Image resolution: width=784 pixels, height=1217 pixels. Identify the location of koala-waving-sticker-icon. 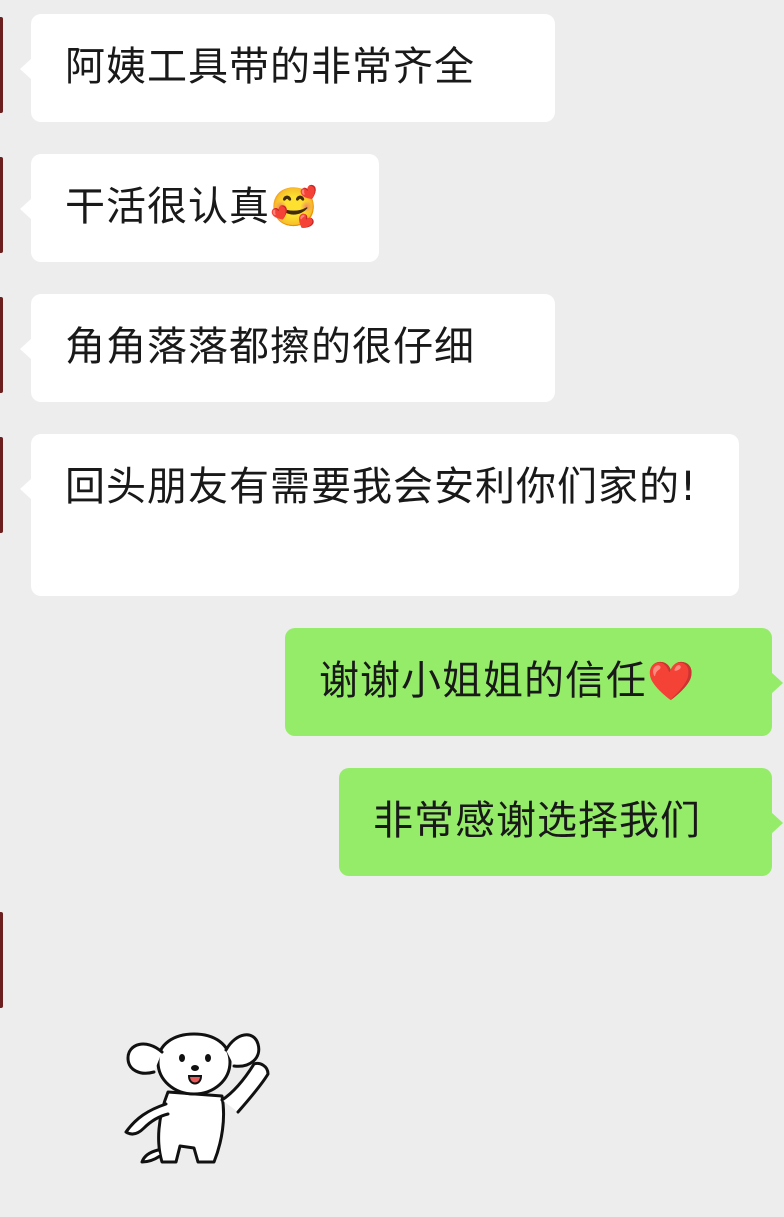
(202, 1096).